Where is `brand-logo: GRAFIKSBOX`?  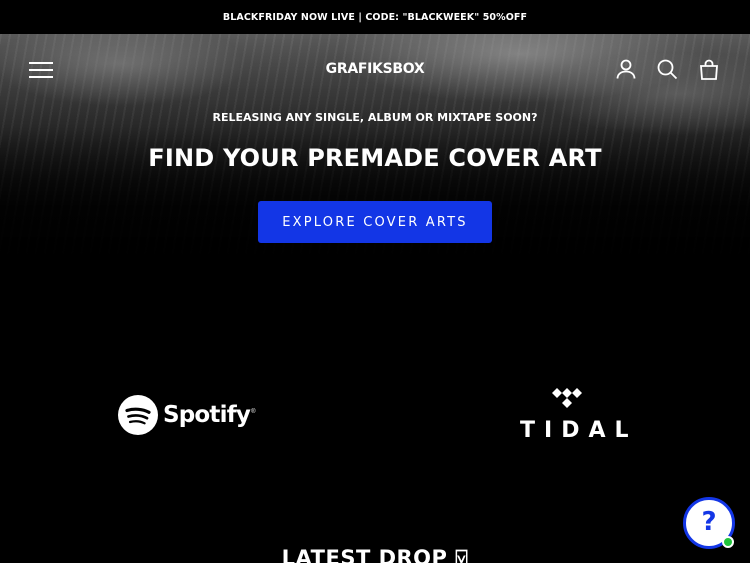
brand-logo: GRAFIKSBOX is located at coordinates (375, 69).